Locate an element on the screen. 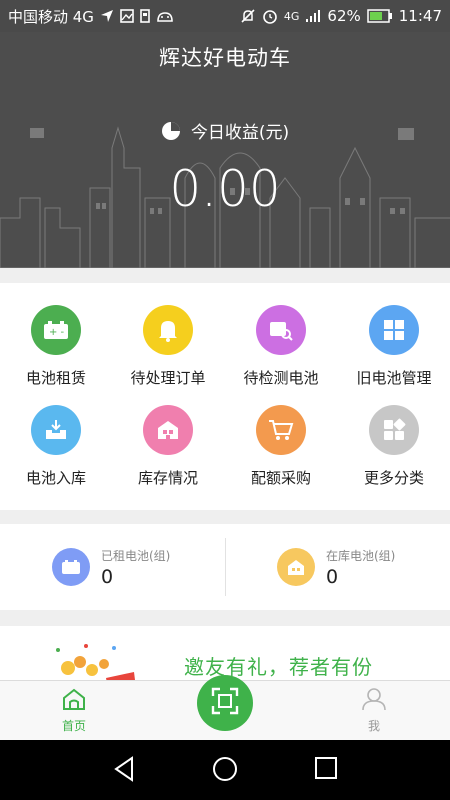  status-bar: 中国移动 4G 4G 62% 11:47 is located at coordinates (225, 16).